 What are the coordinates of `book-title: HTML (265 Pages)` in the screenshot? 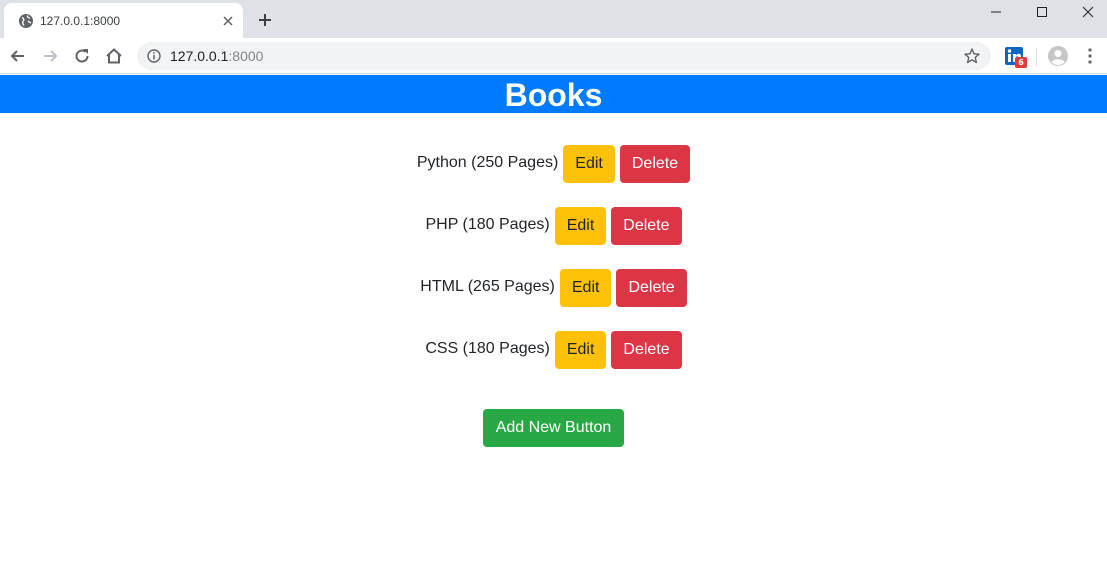 It's located at (487, 286).